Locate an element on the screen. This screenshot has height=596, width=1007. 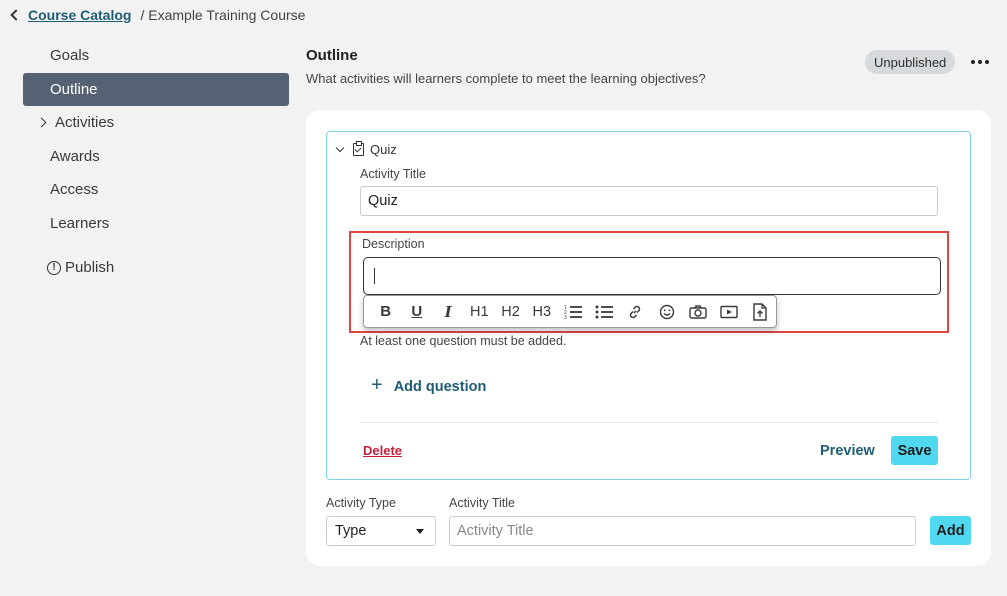
divider is located at coordinates (649, 422).